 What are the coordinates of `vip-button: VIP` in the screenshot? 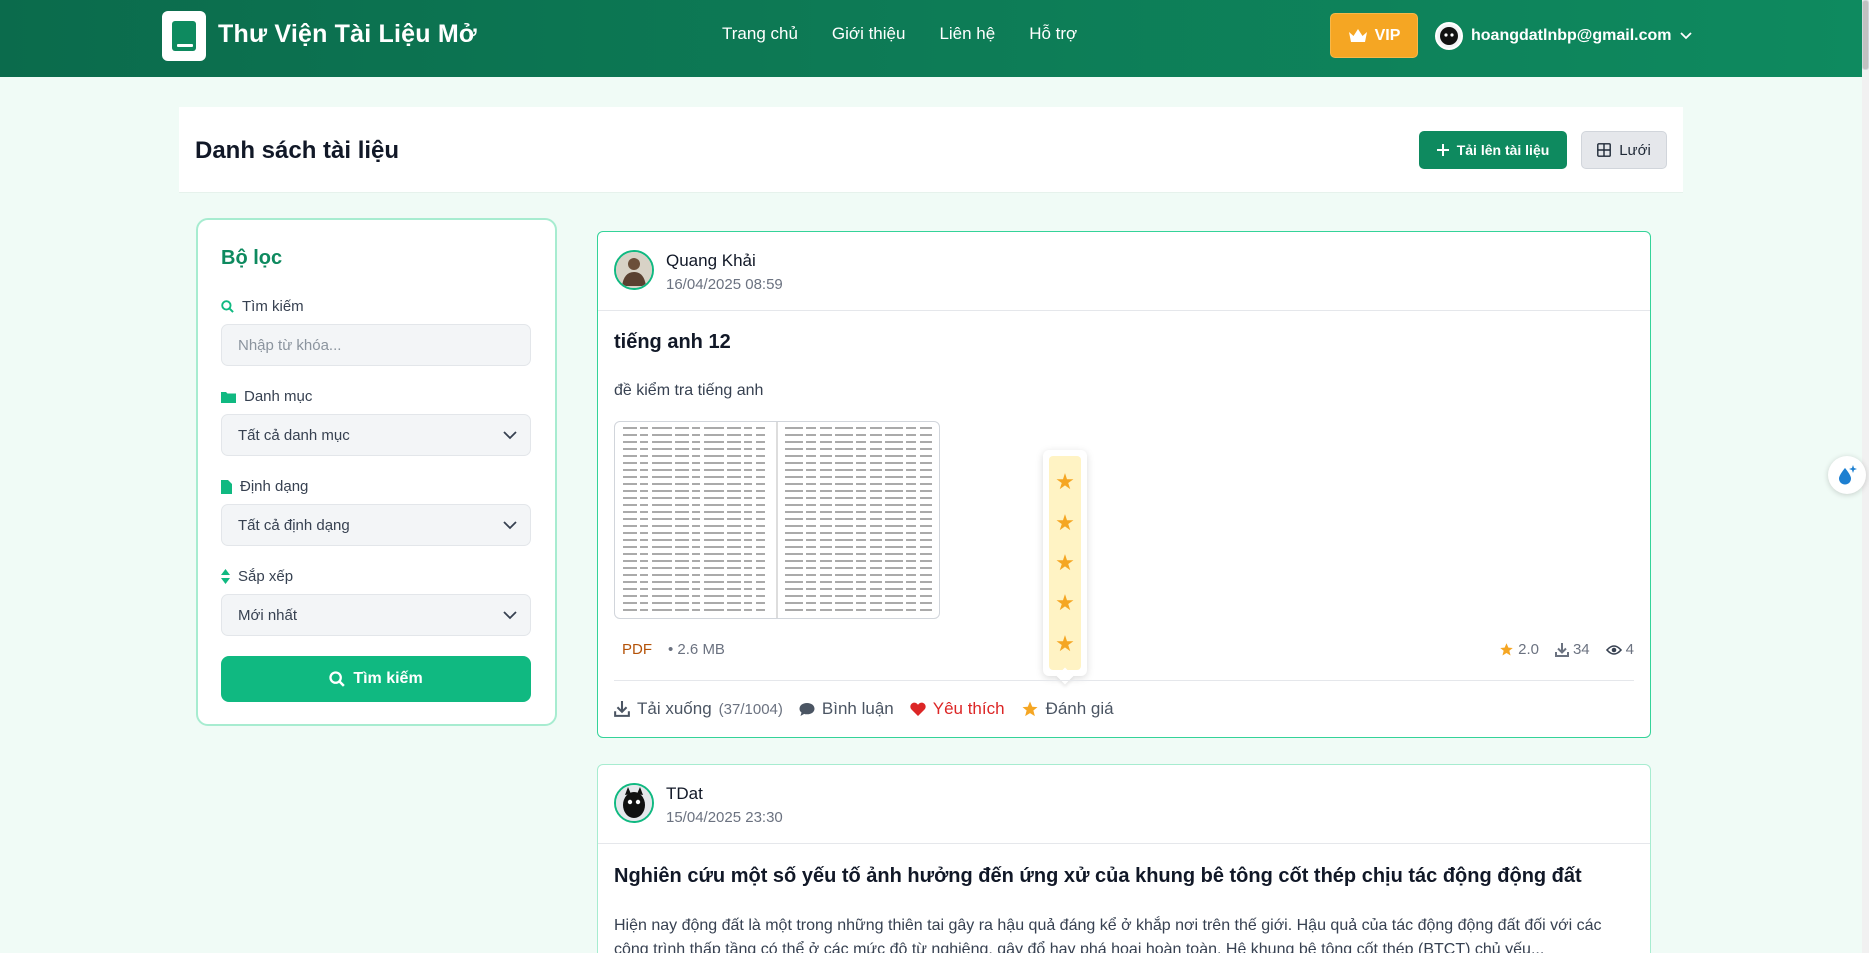 It's located at (1374, 35).